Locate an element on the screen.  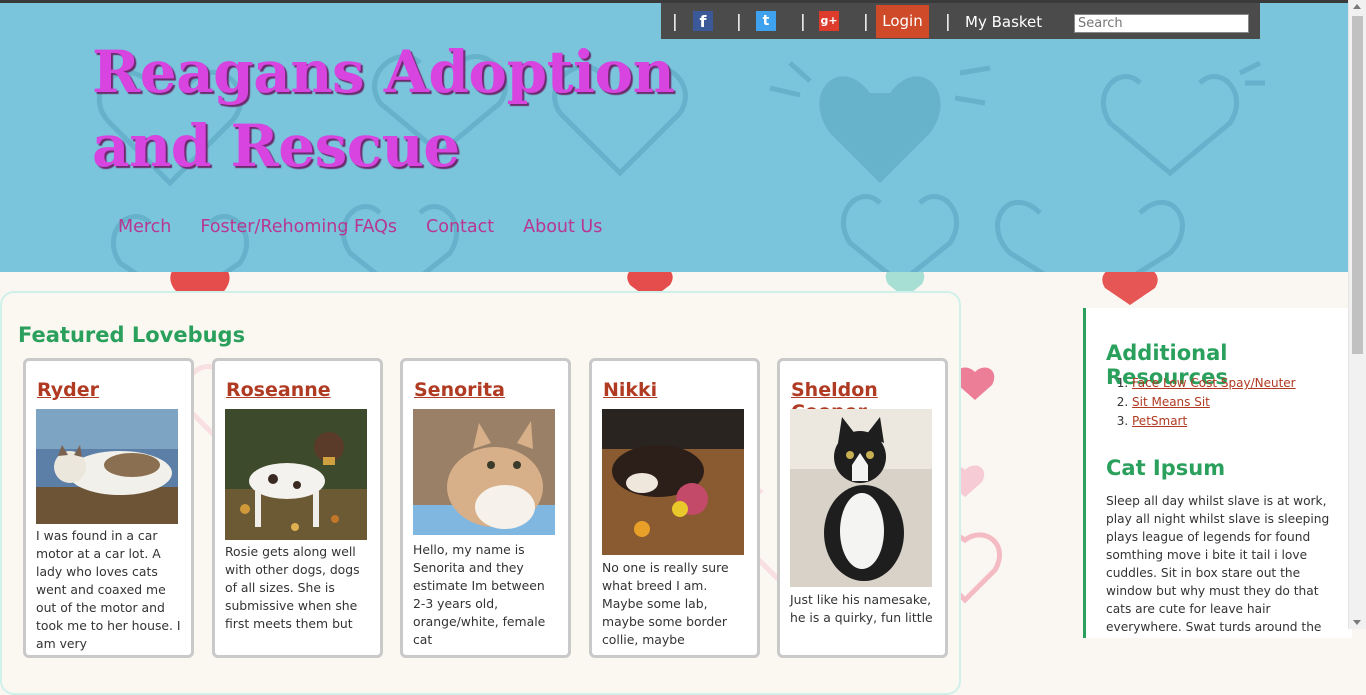
scrollbar-thumb is located at coordinates (1357, 185).